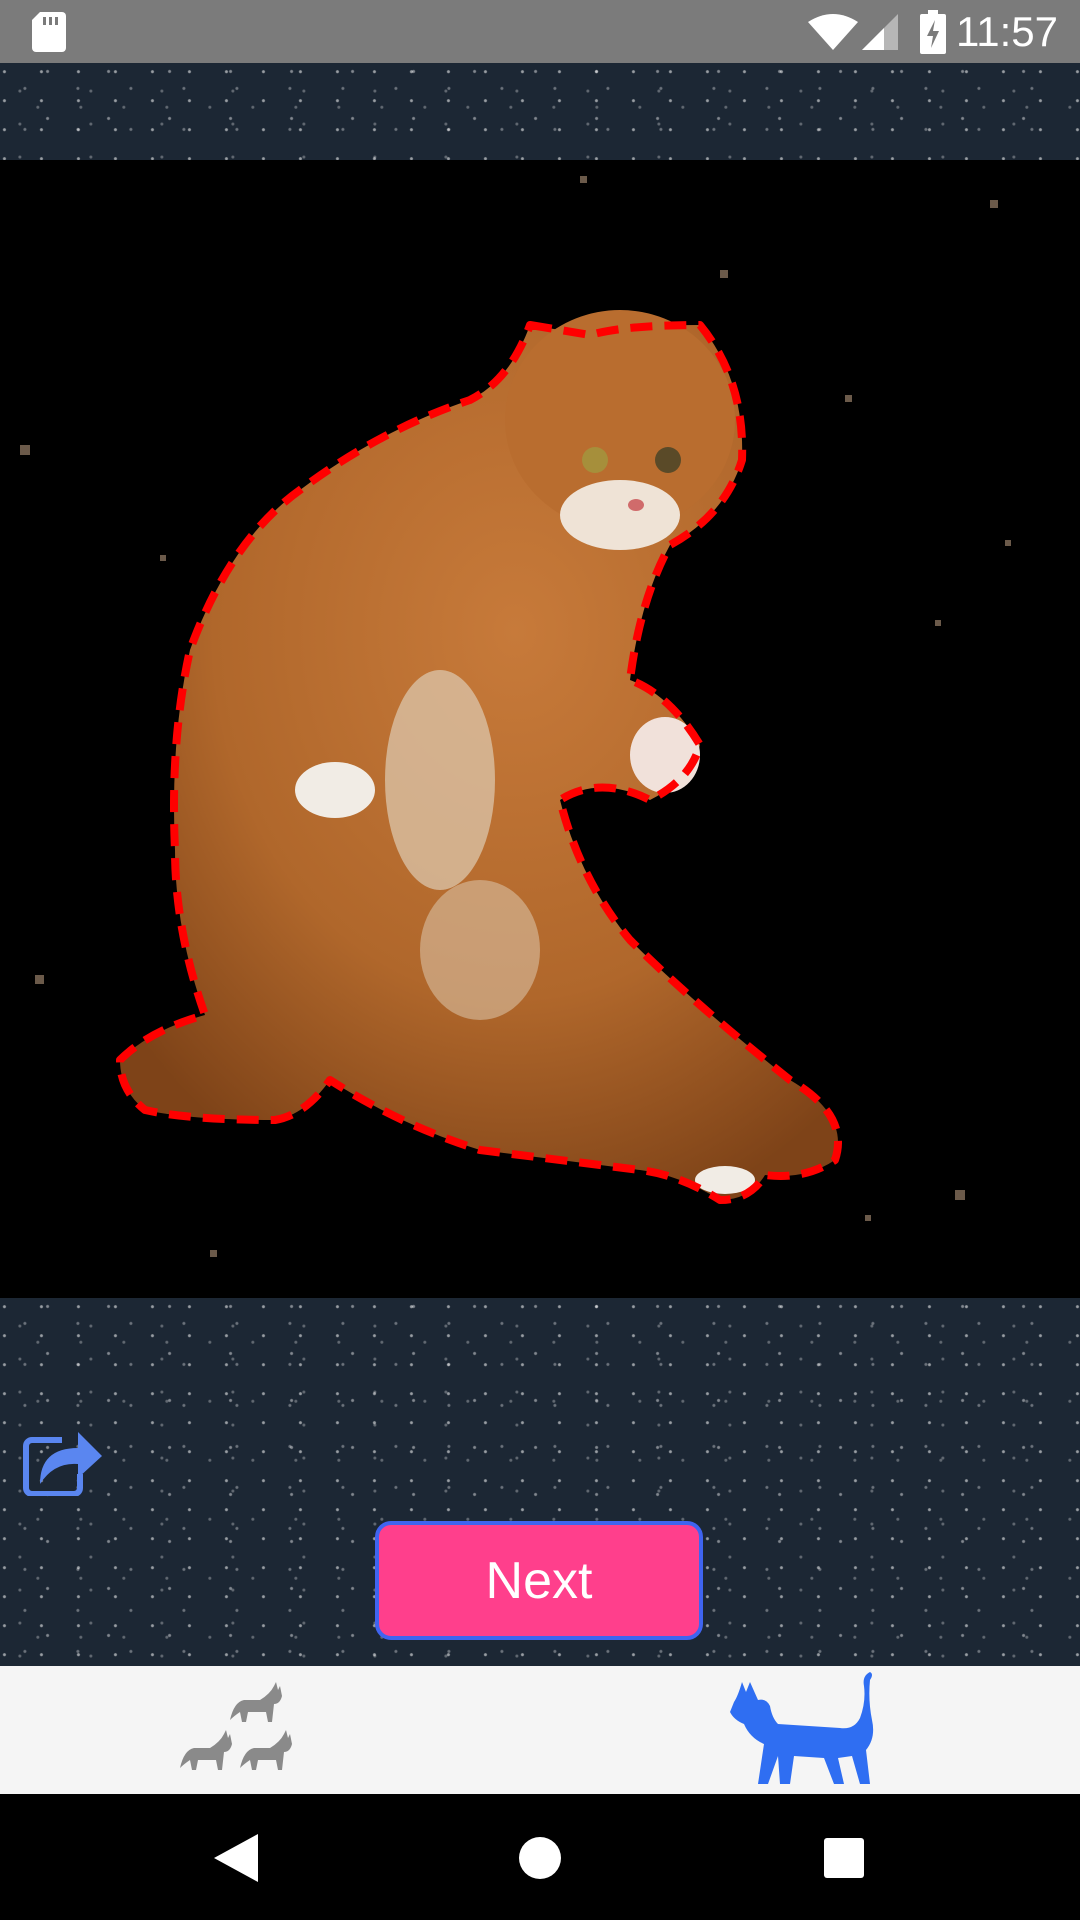 This screenshot has width=1080, height=1920. I want to click on tab-multiple-cats, so click(255, 1730).